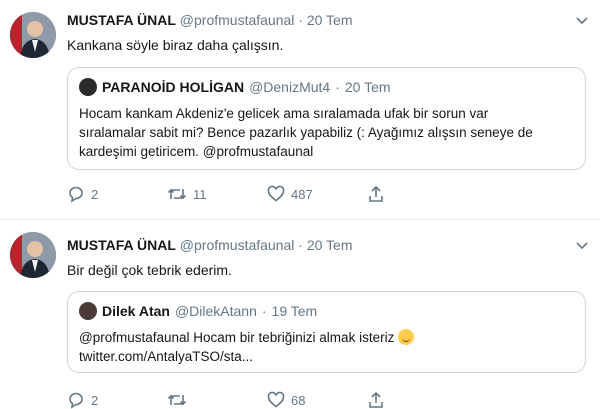 This screenshot has width=600, height=409. Describe the element at coordinates (196, 151) in the screenshot. I see `quoted-text-line: kardeşimi getiricem. @profmustafaunal` at that location.